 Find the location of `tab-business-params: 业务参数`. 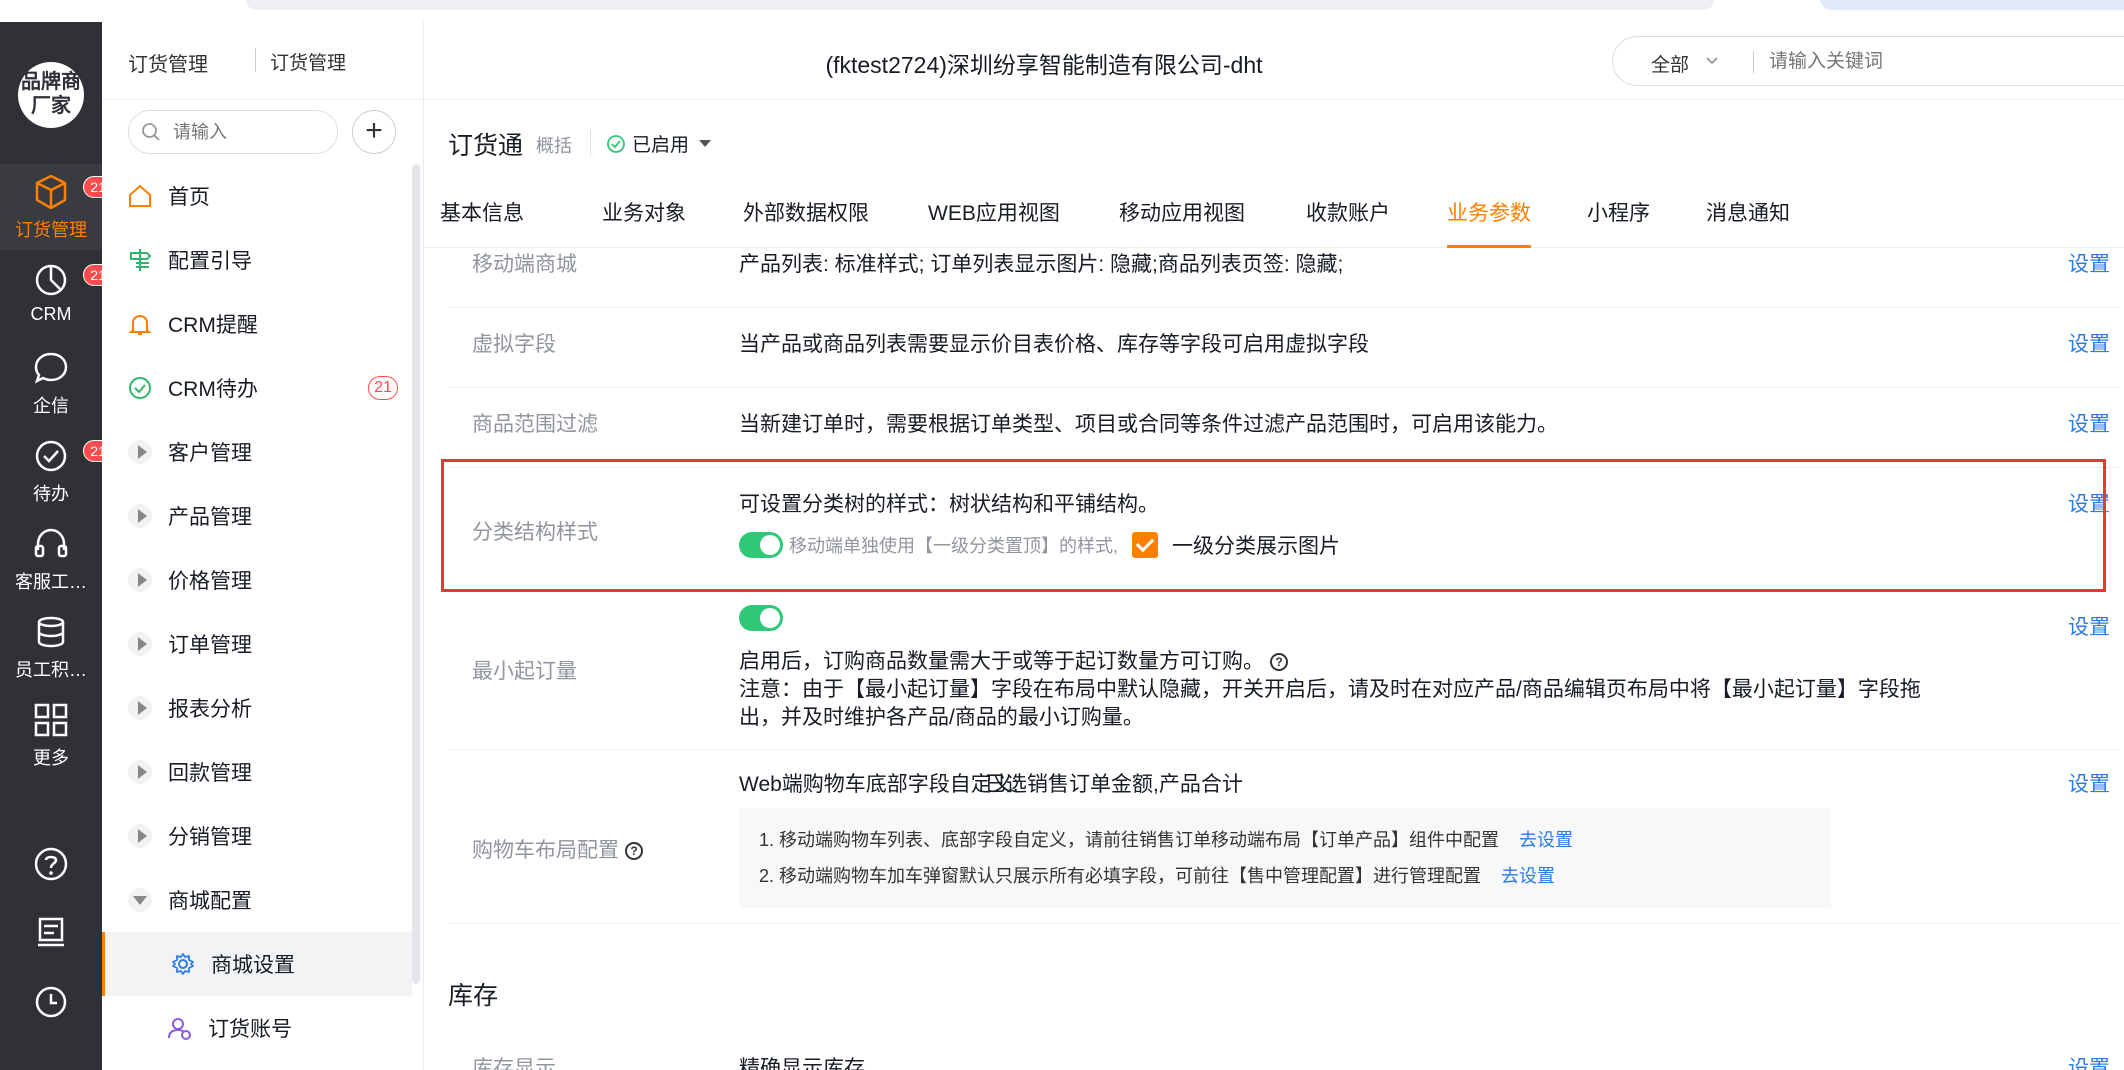

tab-business-params: 业务参数 is located at coordinates (1489, 216).